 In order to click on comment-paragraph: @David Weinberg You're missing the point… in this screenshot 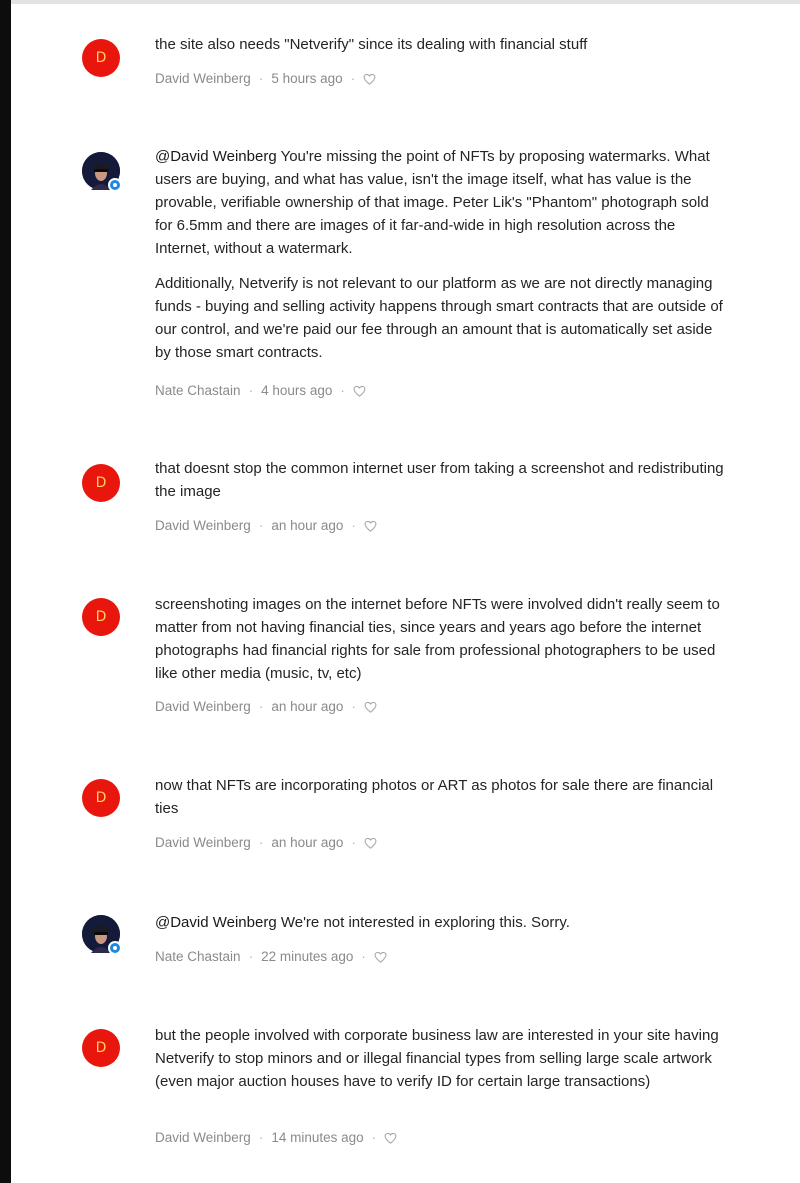, I will do `click(442, 202)`.